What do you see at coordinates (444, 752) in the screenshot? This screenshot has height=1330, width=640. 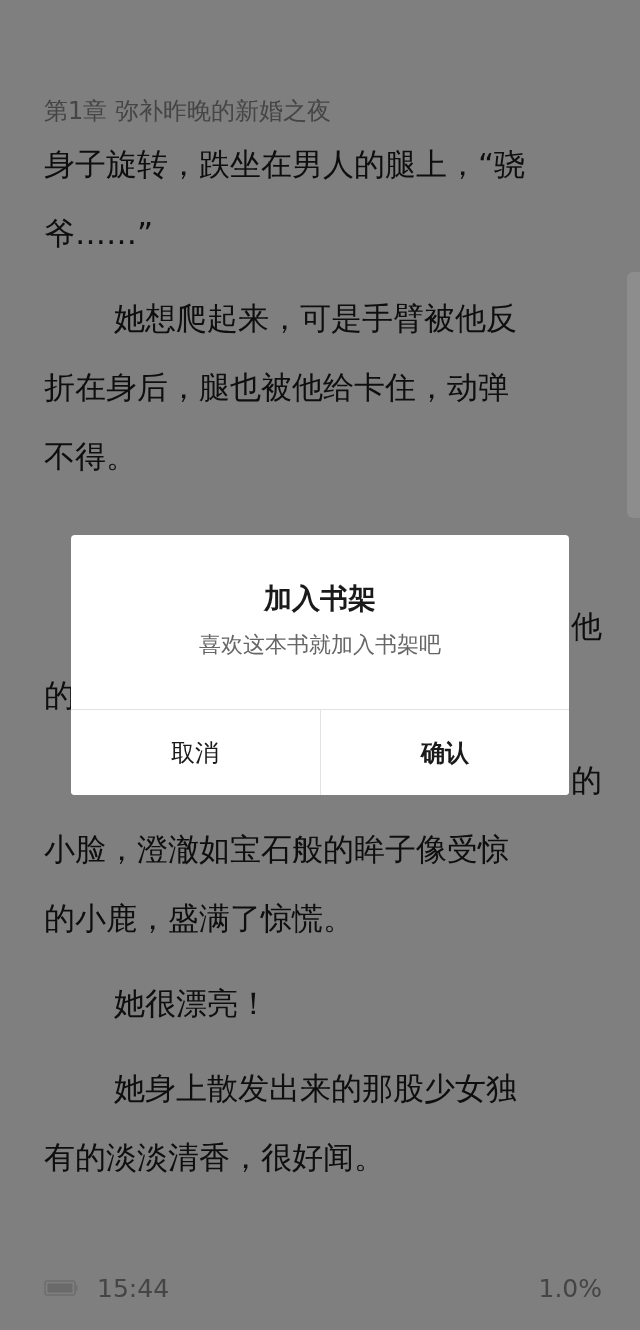 I see `confirm-button: 确认` at bounding box center [444, 752].